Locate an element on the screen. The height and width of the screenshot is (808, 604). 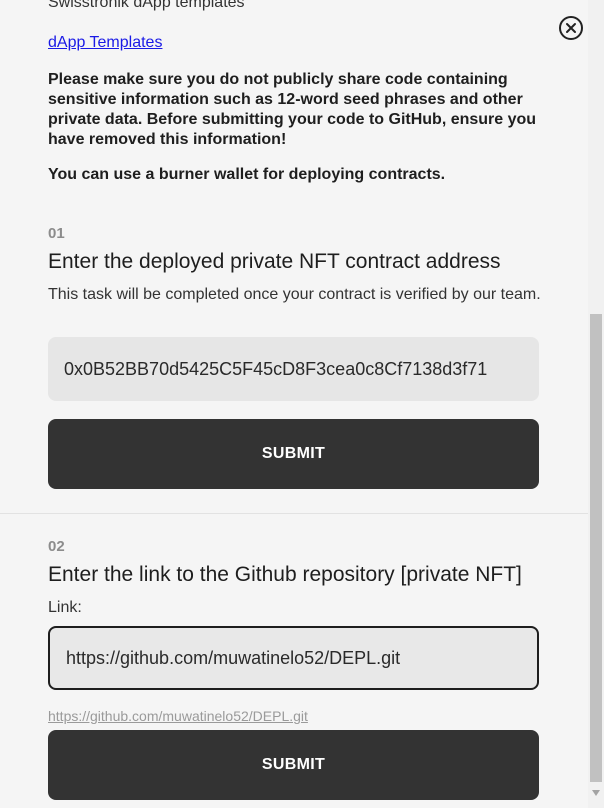
close-circle-icon is located at coordinates (571, 28).